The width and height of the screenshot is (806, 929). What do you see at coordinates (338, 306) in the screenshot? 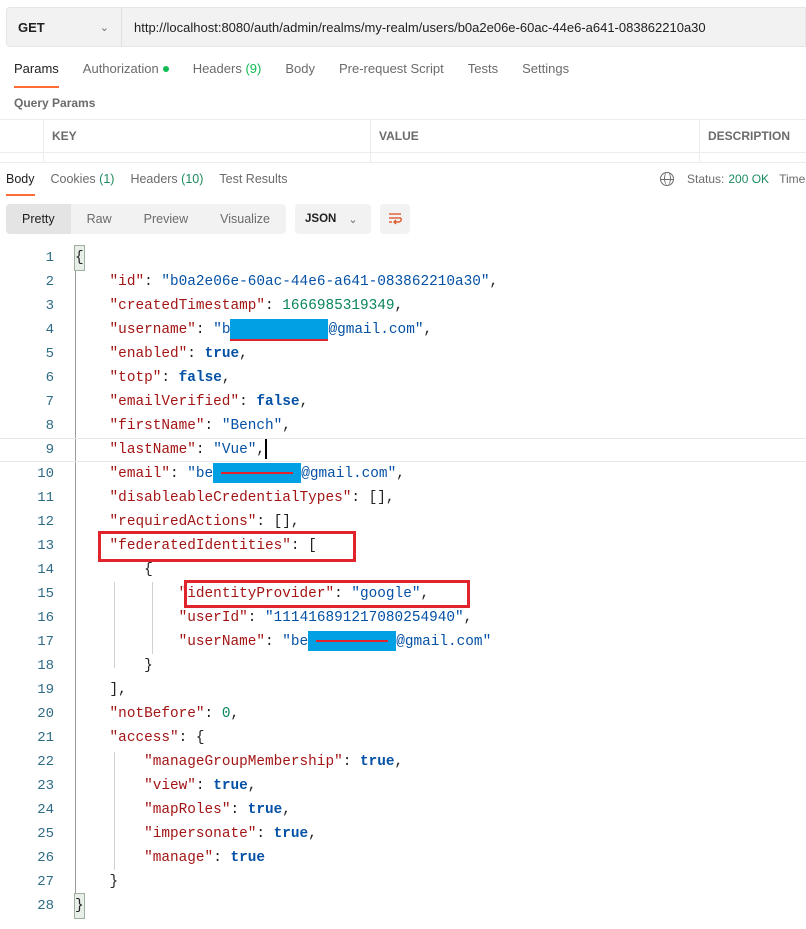
I see `created-timestamp-value: 1666985319349` at bounding box center [338, 306].